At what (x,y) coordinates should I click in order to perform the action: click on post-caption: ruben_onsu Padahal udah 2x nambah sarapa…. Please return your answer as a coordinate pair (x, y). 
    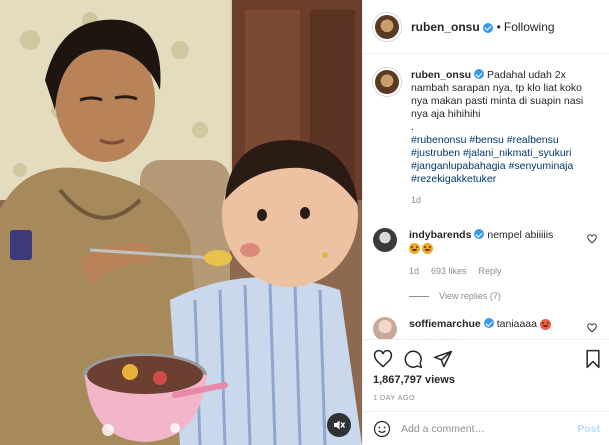
    Looking at the image, I should click on (488, 137).